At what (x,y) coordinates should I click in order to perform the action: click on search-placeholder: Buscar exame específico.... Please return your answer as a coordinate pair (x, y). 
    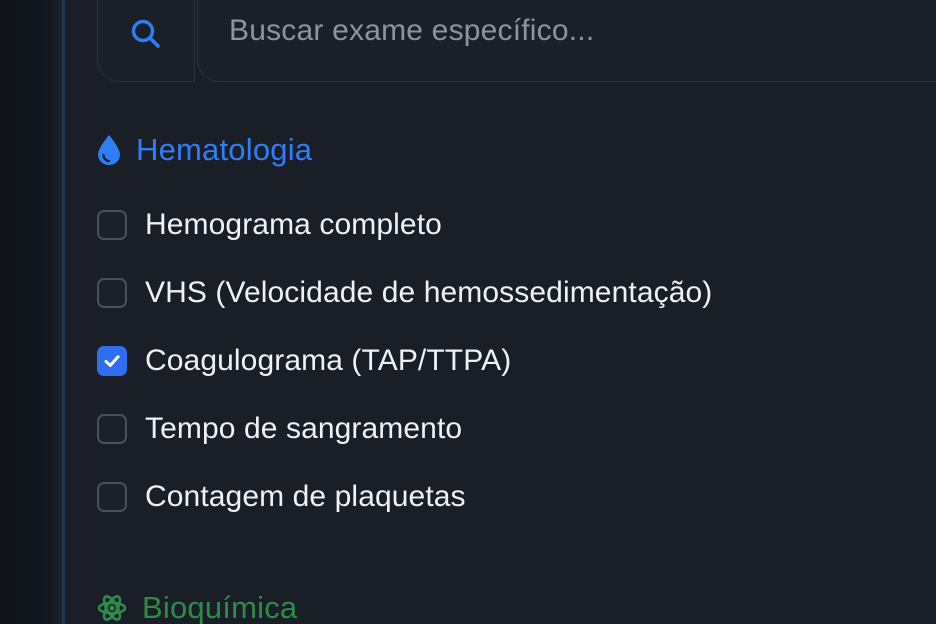
    Looking at the image, I should click on (412, 30).